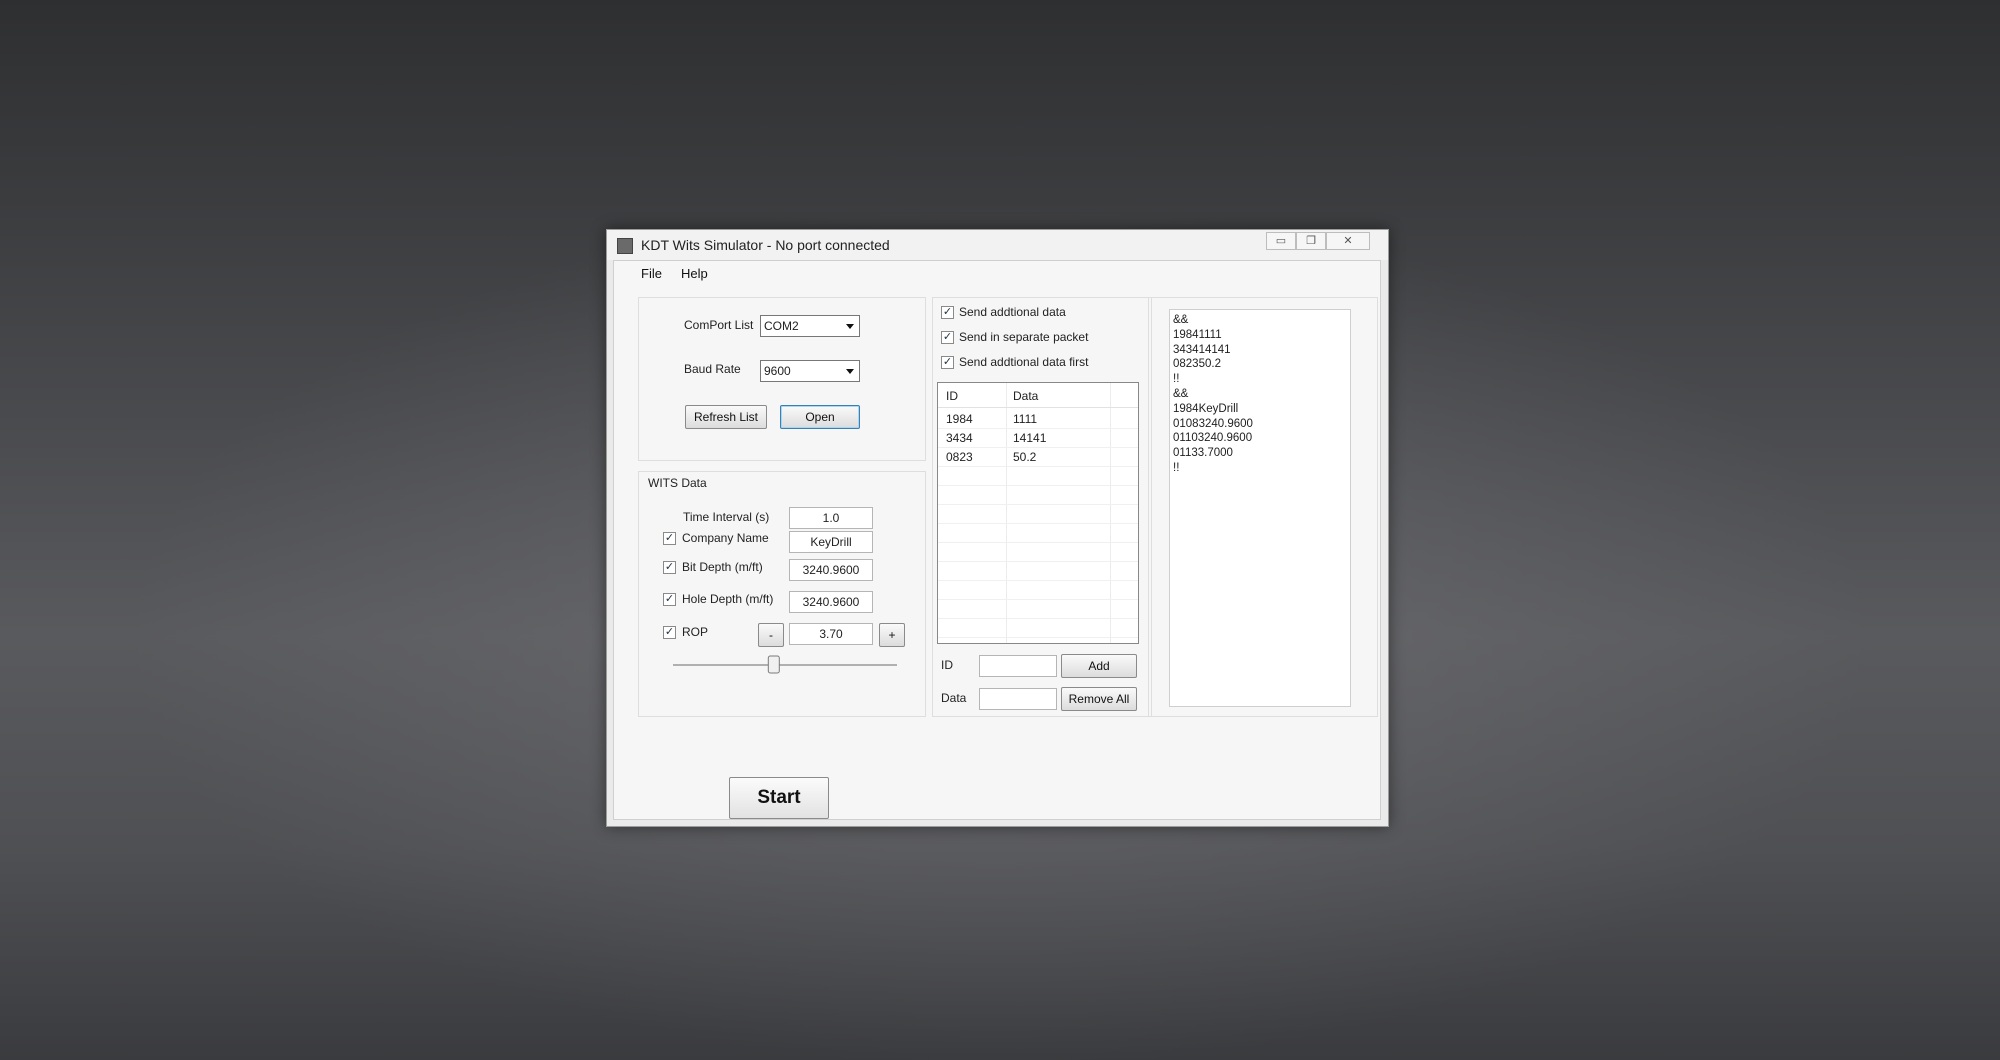  Describe the element at coordinates (831, 602) in the screenshot. I see `hole-depth-input: 3240.9600` at that location.